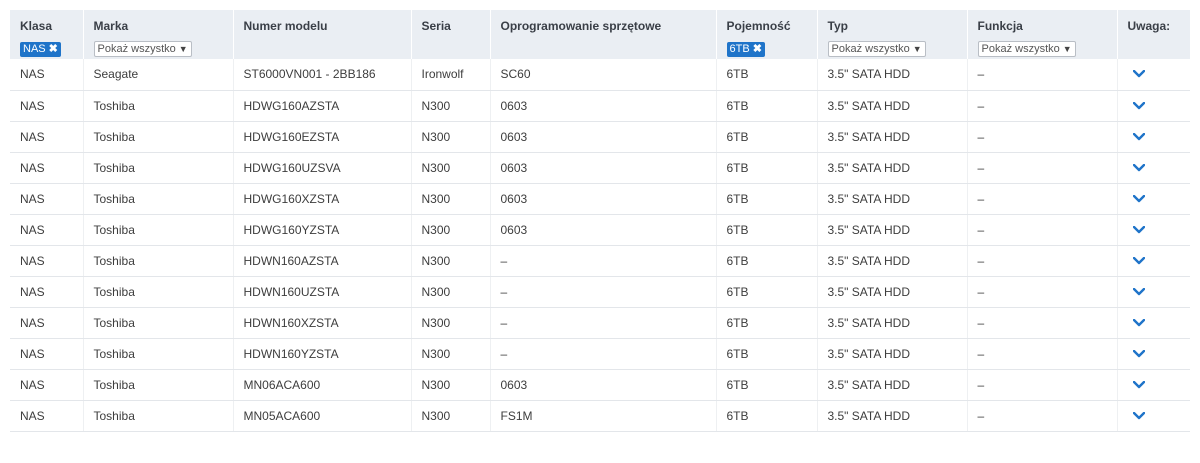 Image resolution: width=1200 pixels, height=463 pixels. What do you see at coordinates (603, 34) in the screenshot?
I see `header-oprogramowanie: Oprogramowanie sprzętowe` at bounding box center [603, 34].